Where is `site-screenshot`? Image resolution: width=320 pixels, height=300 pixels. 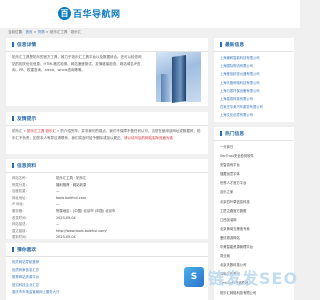 site-screenshot is located at coordinates (178, 77).